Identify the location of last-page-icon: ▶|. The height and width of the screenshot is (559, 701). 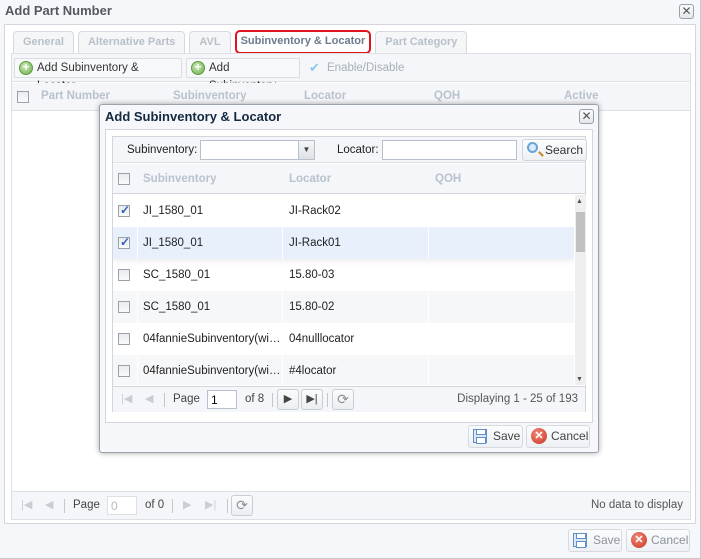
(210, 504).